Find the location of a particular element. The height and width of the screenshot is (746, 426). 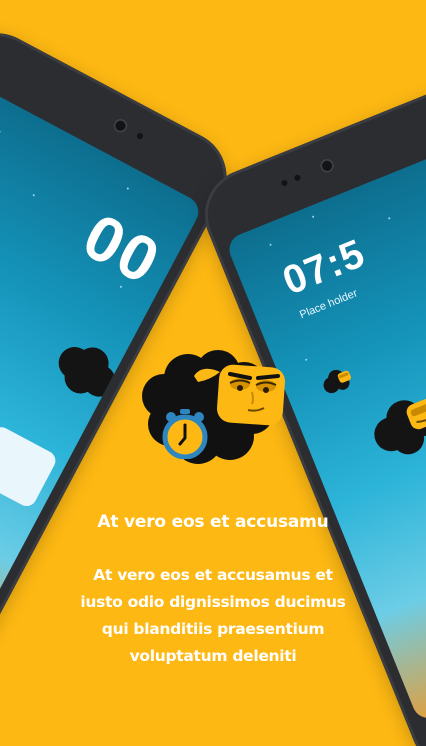

notification-card is located at coordinates (29, 466).